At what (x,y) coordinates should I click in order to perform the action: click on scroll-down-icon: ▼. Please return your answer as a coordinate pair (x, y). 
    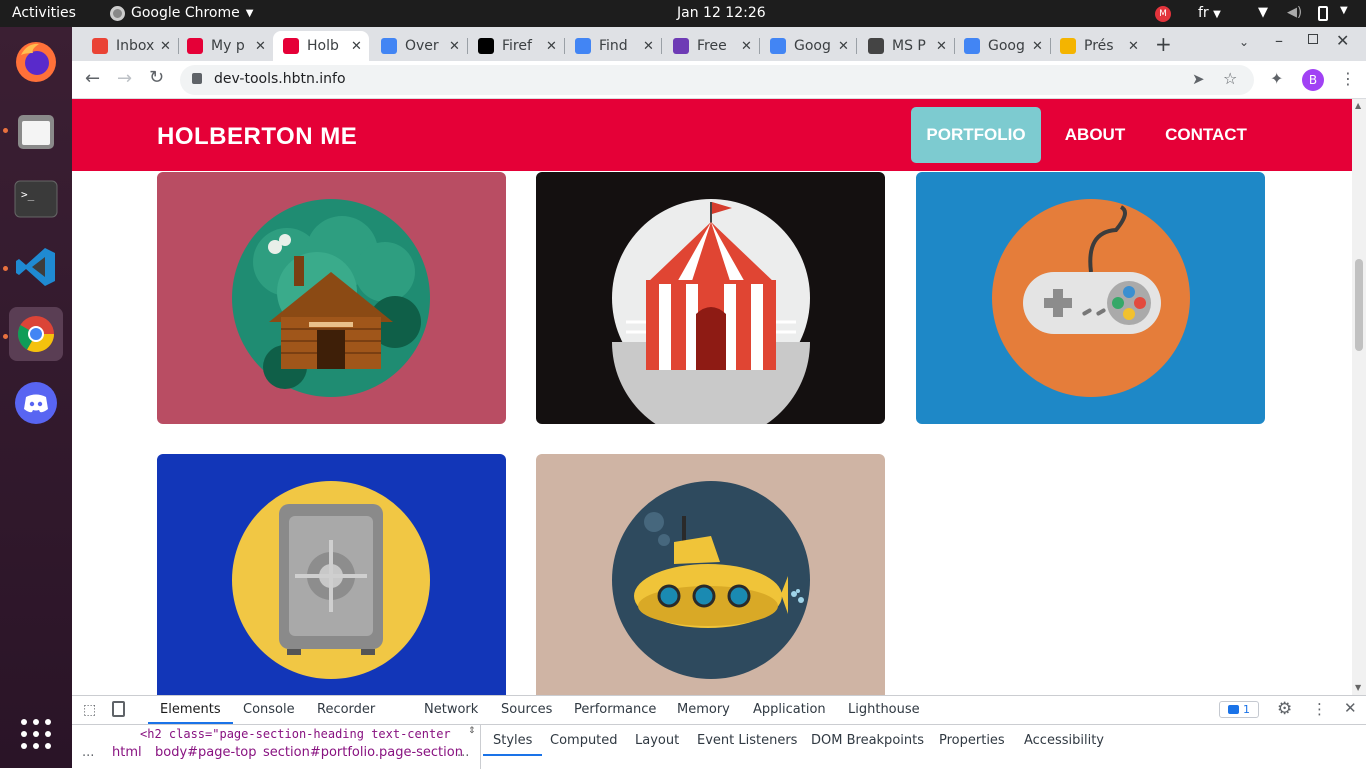
    Looking at the image, I should click on (1358, 687).